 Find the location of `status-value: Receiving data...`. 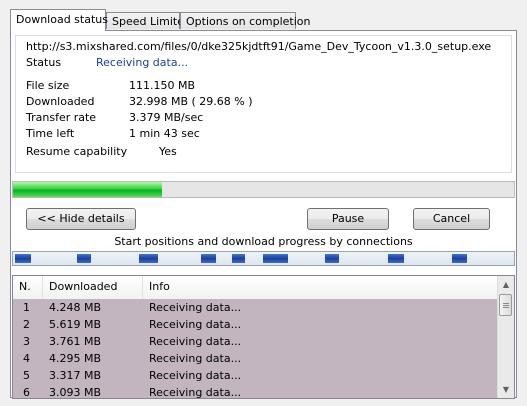

status-value: Receiving data... is located at coordinates (142, 62).